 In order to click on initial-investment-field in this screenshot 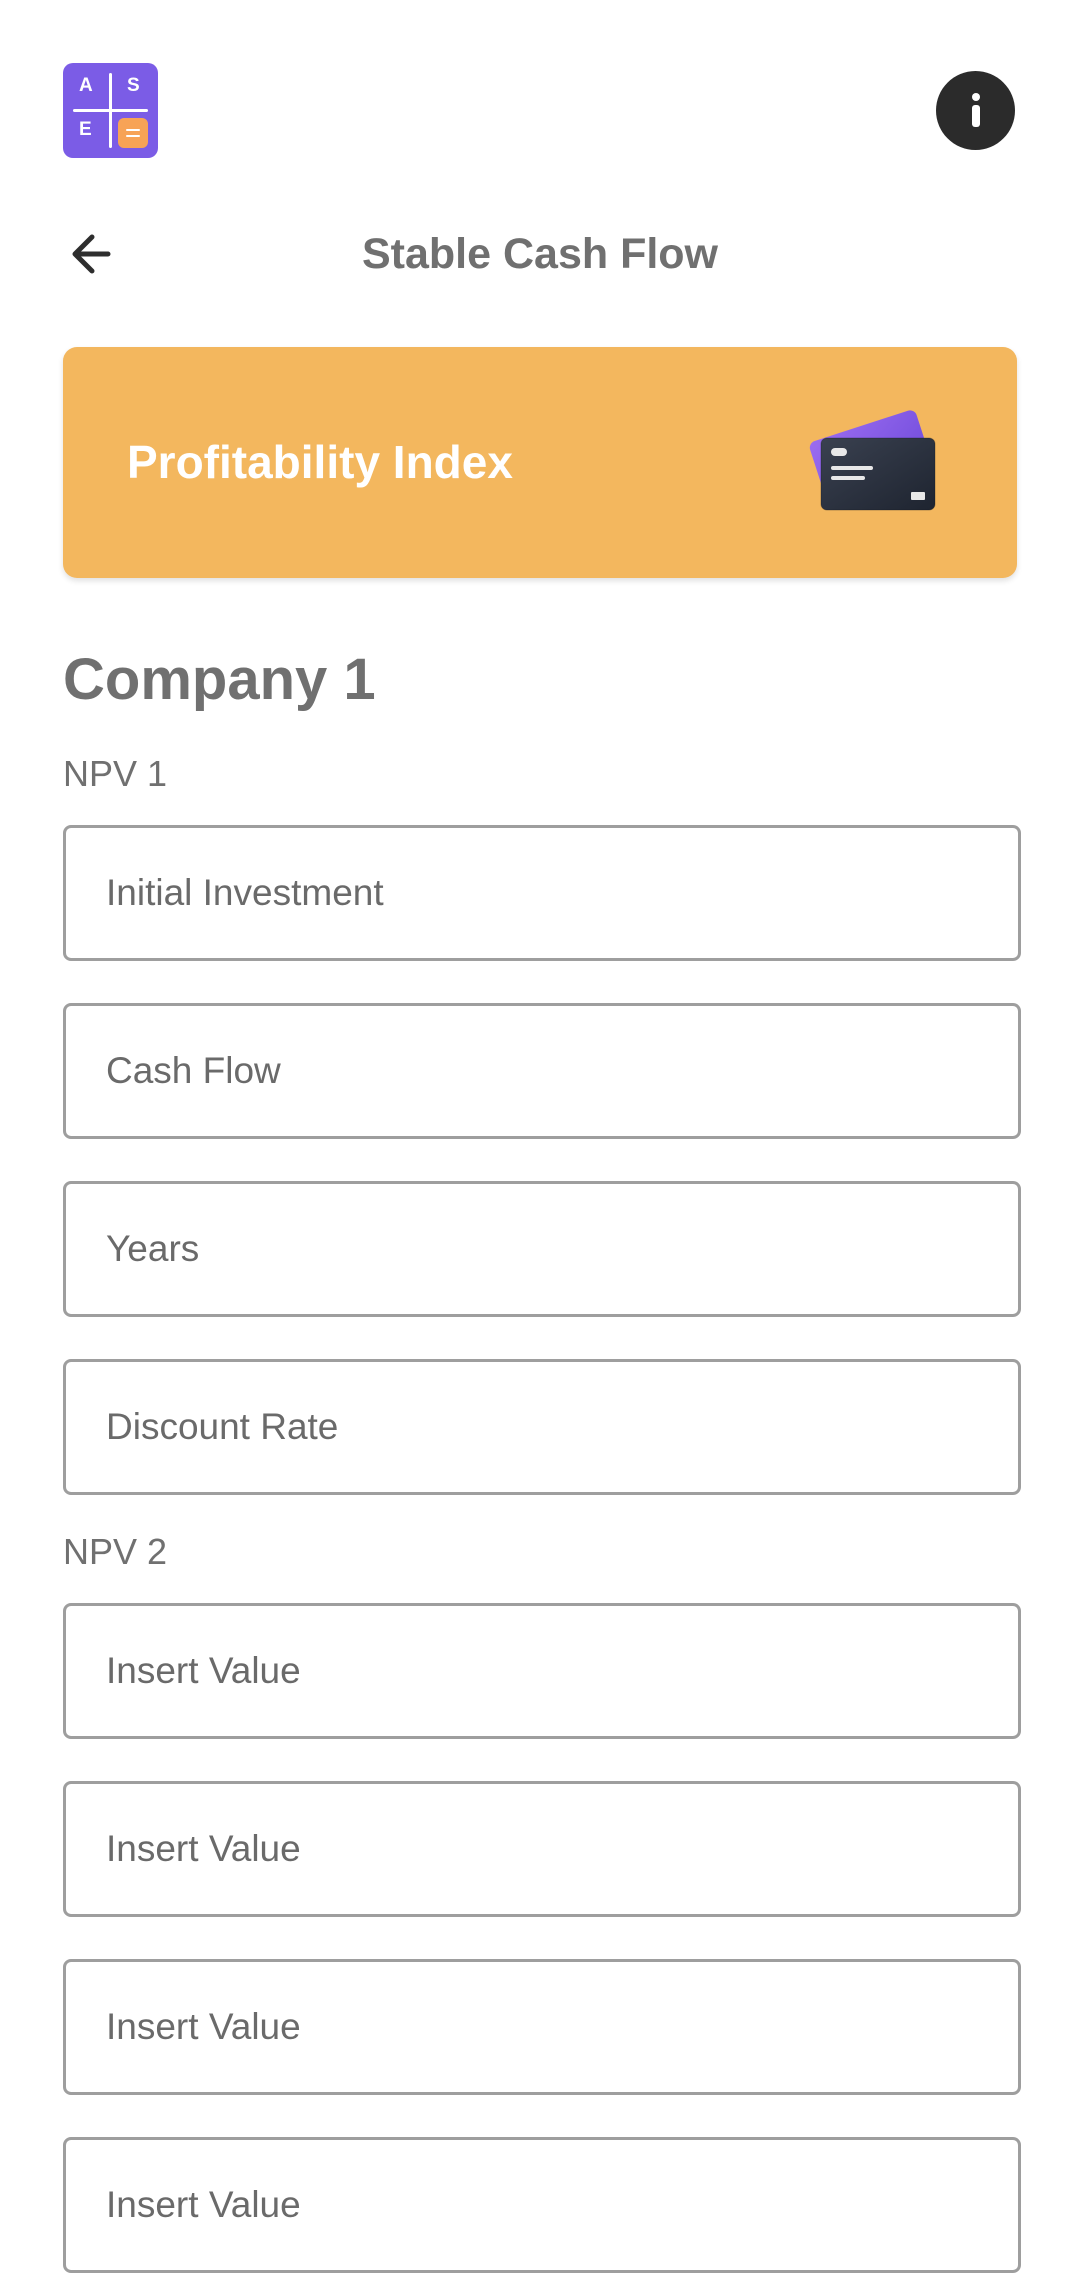, I will do `click(542, 893)`.